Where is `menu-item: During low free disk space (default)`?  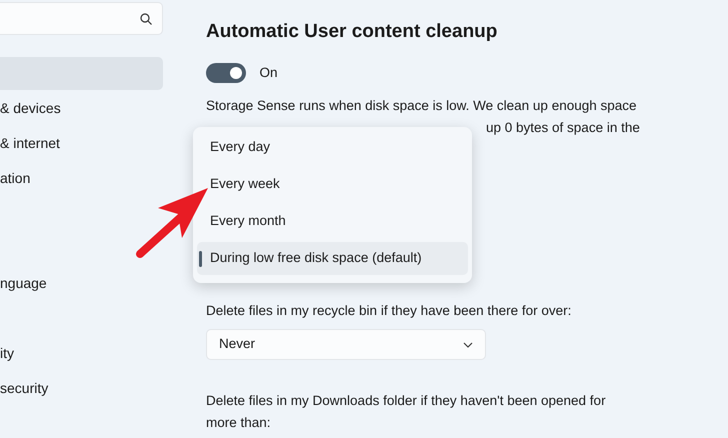 menu-item: During low free disk space (default) is located at coordinates (332, 258).